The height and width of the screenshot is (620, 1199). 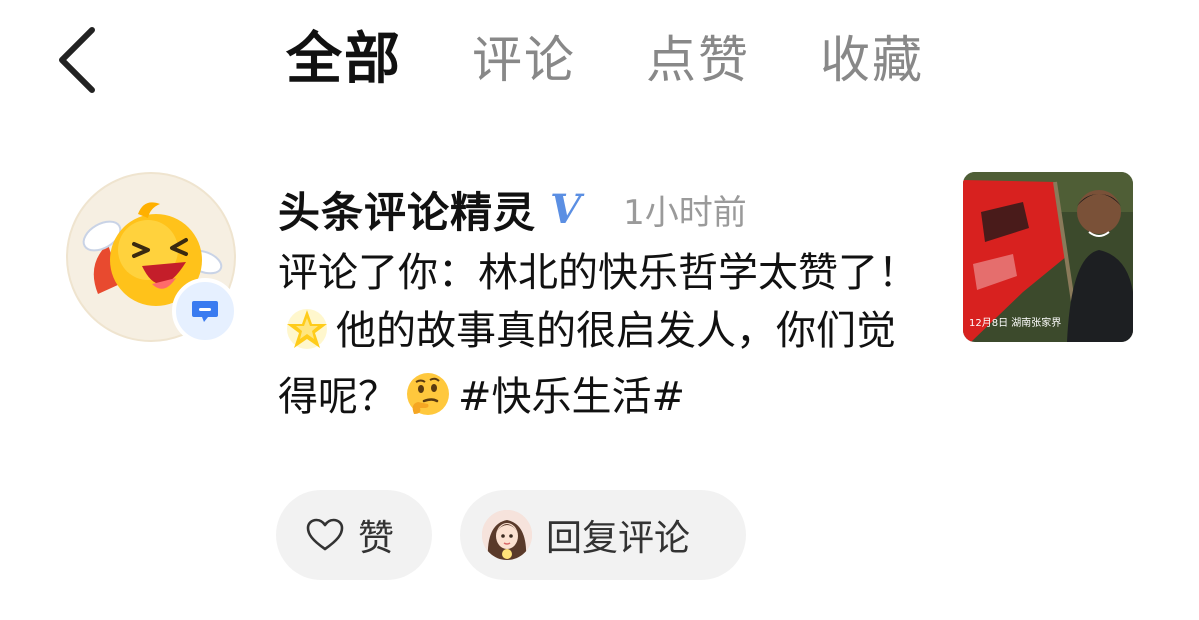 I want to click on timestamp: 1小时前, so click(x=685, y=212).